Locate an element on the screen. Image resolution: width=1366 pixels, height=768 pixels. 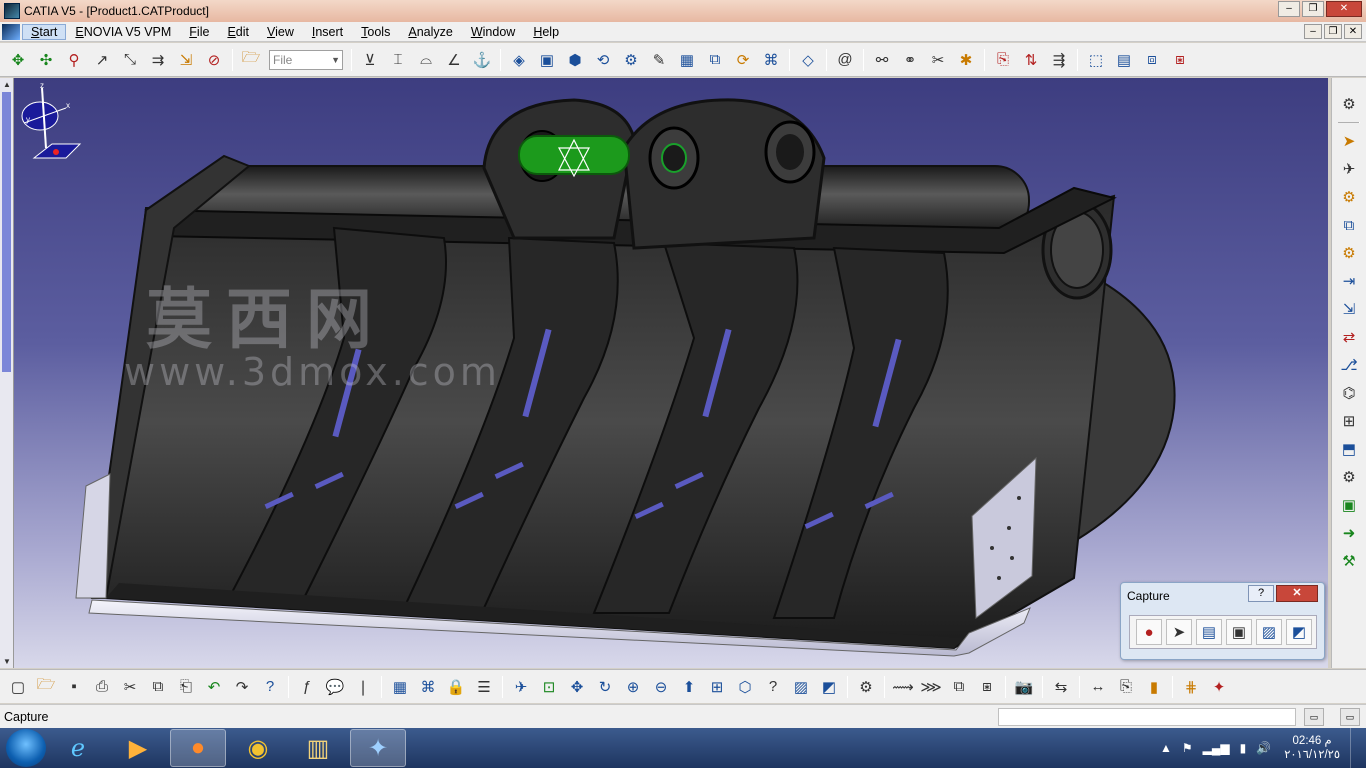
constraint-icon: ⎘ is located at coordinates (1126, 687).